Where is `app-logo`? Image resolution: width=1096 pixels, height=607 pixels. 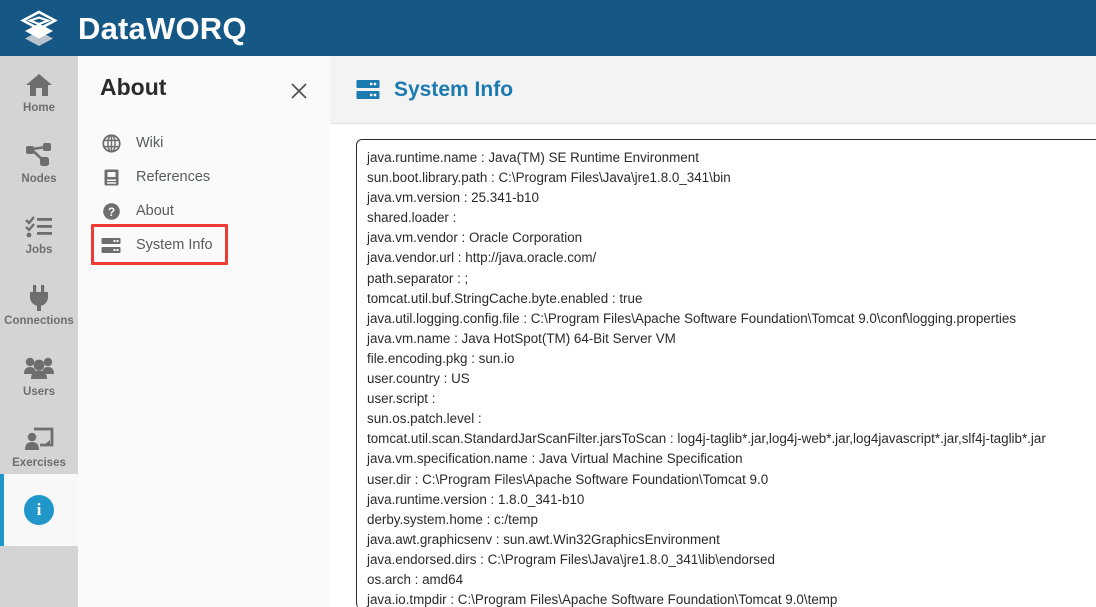
app-logo is located at coordinates (39, 28).